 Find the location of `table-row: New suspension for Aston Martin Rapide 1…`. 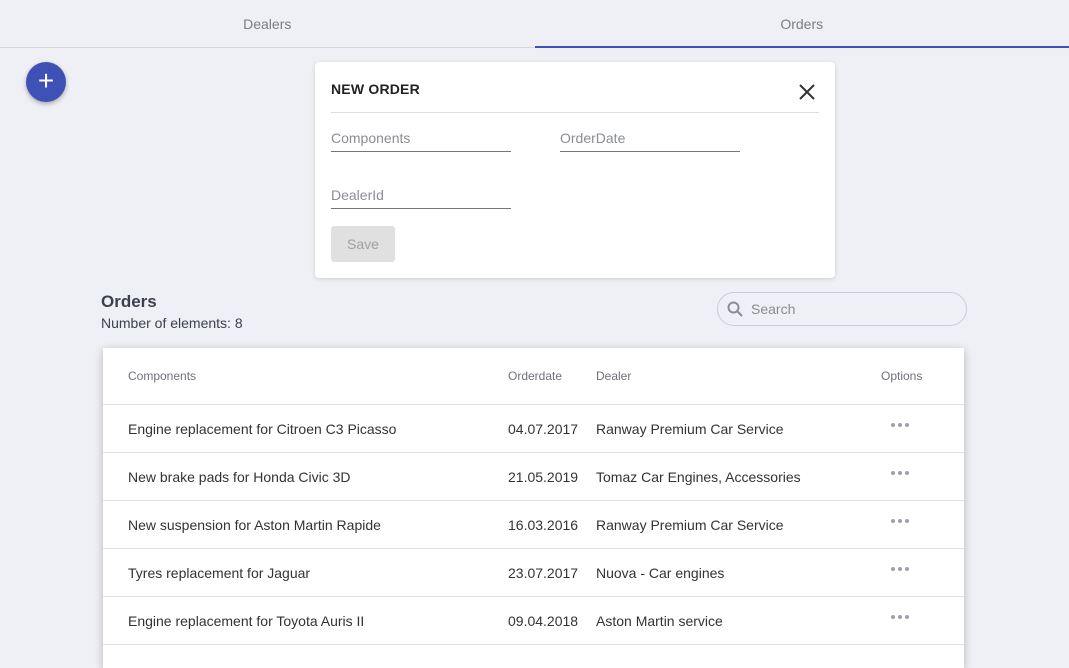

table-row: New suspension for Aston Martin Rapide 1… is located at coordinates (533, 525).